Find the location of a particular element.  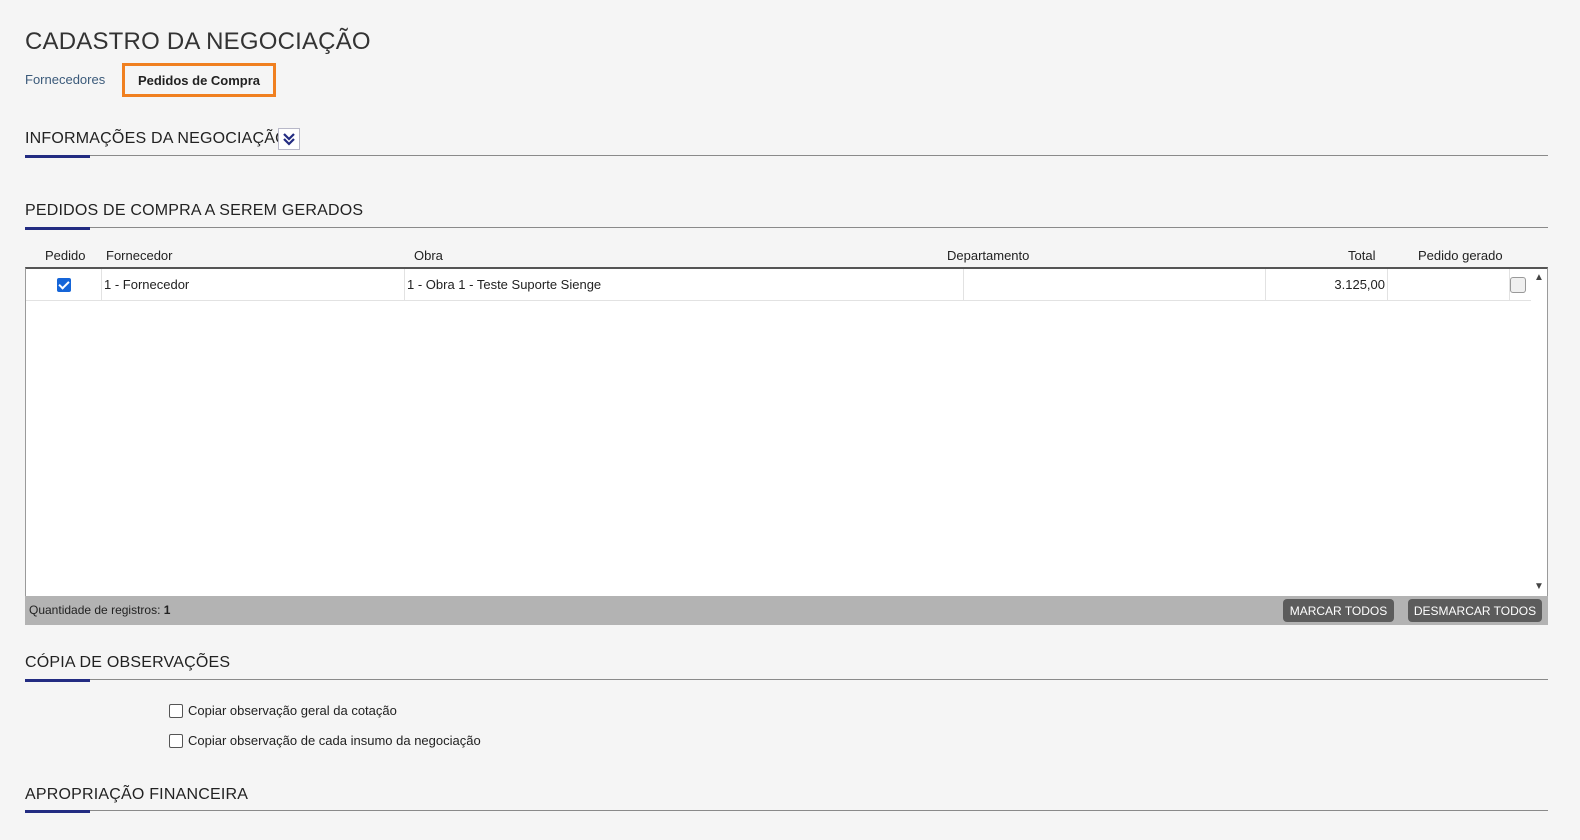

double-chevron-down-icon is located at coordinates (289, 139).